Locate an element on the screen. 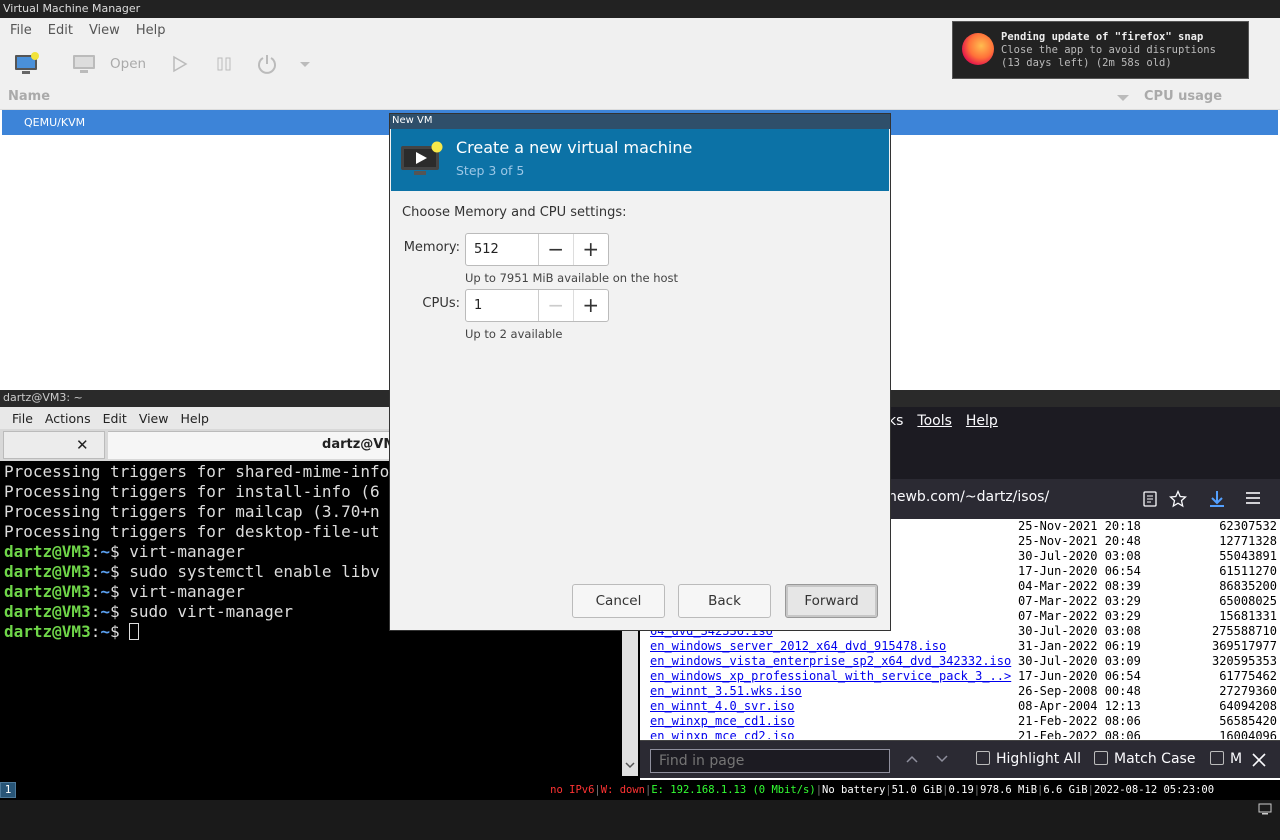 The image size is (1280, 840). cpus-hint: Up to 2 available is located at coordinates (514, 334).